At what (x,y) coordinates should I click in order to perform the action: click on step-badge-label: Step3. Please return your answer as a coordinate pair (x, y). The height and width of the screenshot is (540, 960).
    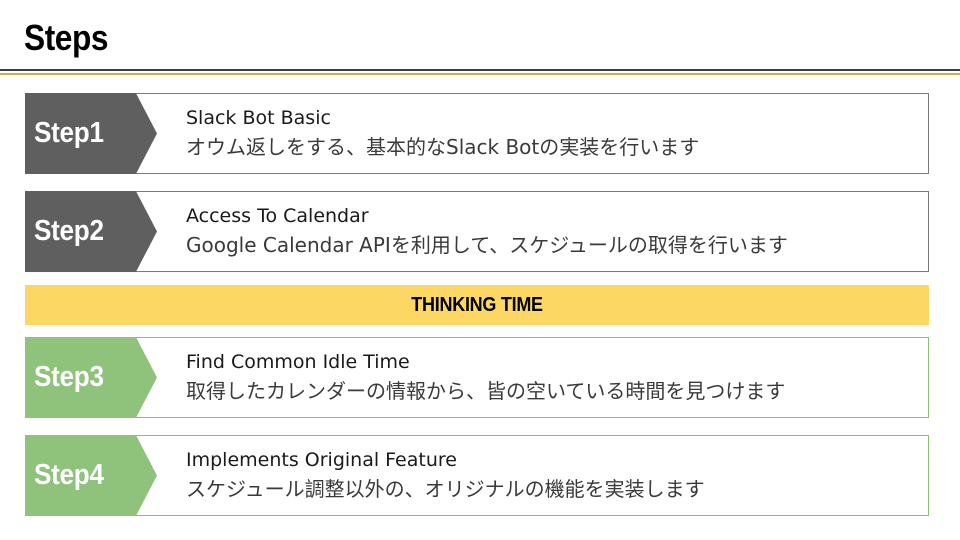
    Looking at the image, I should click on (69, 377).